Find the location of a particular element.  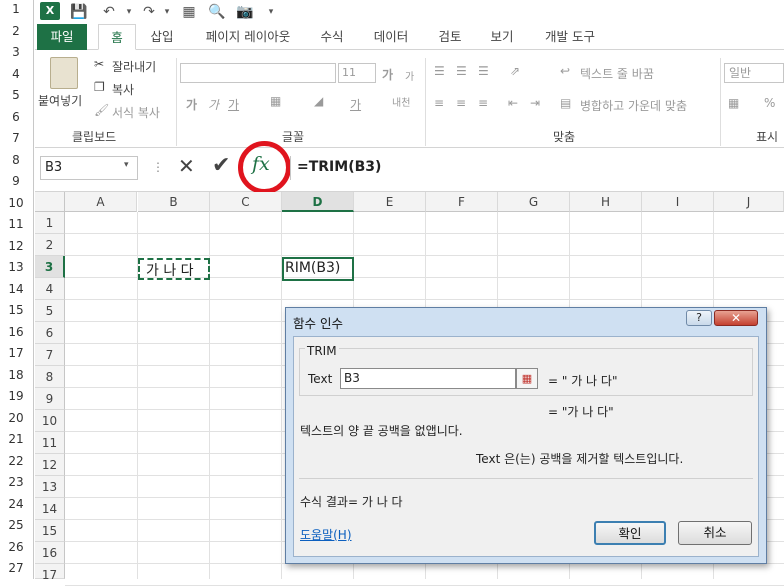

tab-file: 파일 is located at coordinates (62, 37).